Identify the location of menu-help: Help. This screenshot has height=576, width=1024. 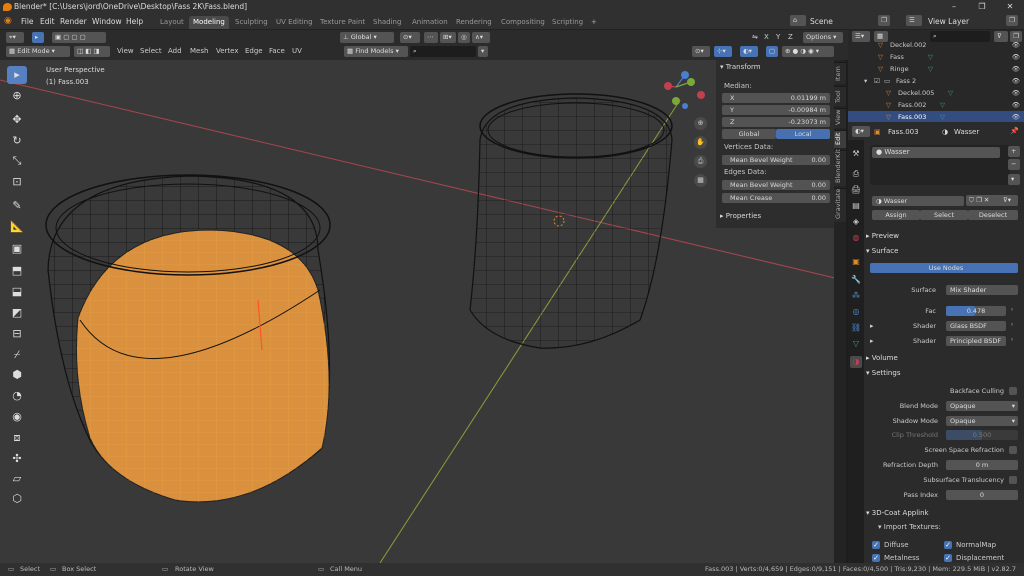
(134, 21).